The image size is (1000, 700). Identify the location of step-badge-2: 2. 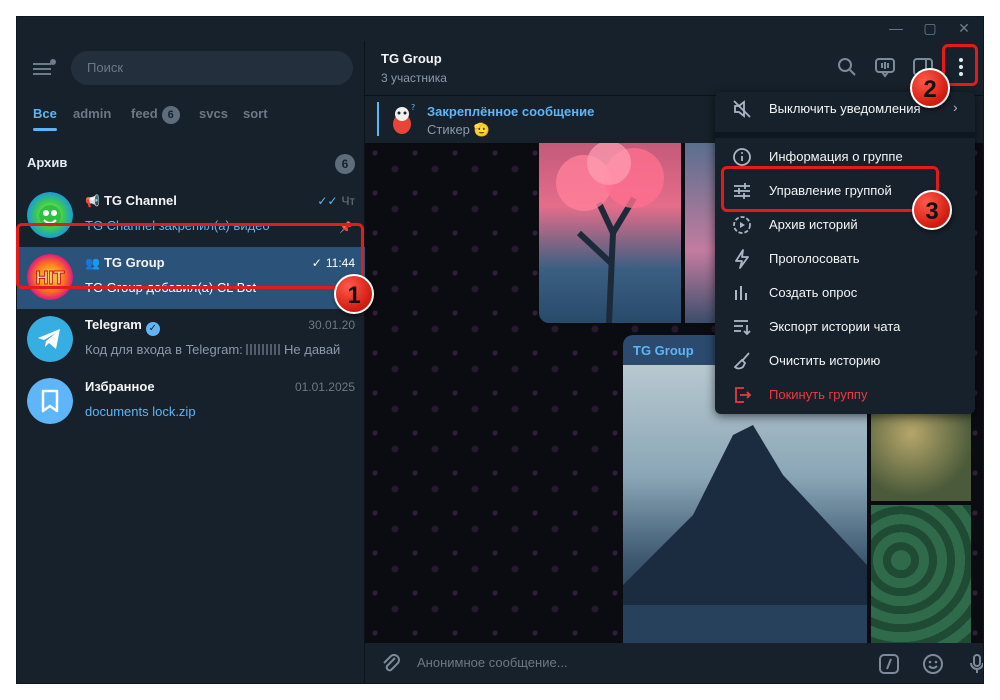
(930, 88).